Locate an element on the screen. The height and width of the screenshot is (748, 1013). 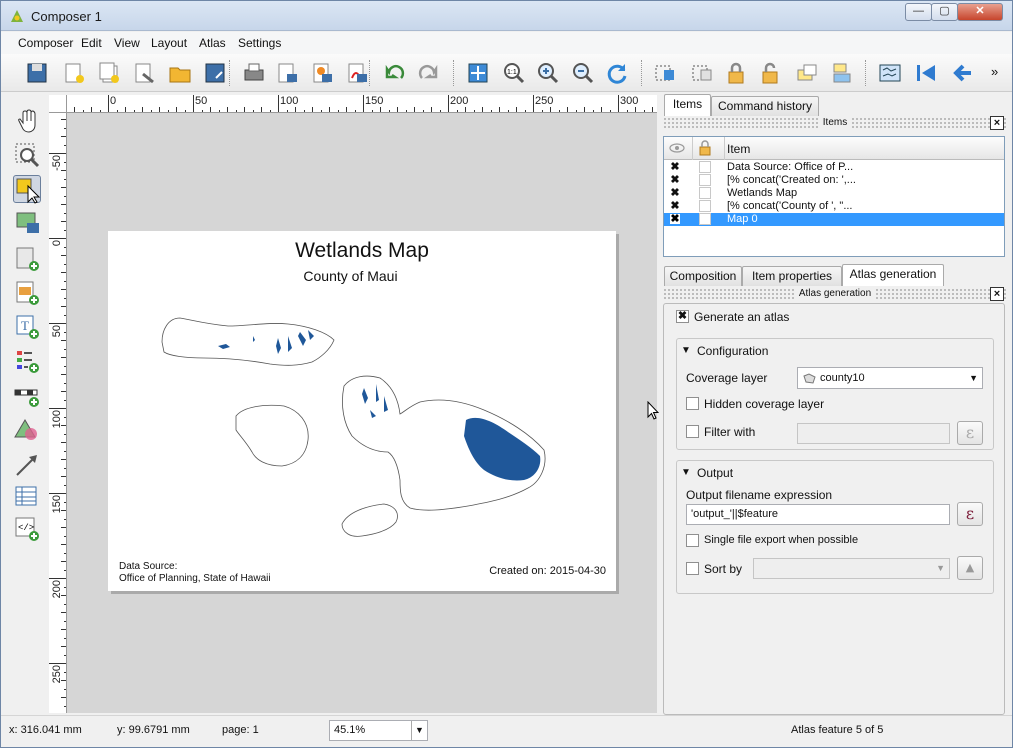
add-image-tool is located at coordinates (27, 293).